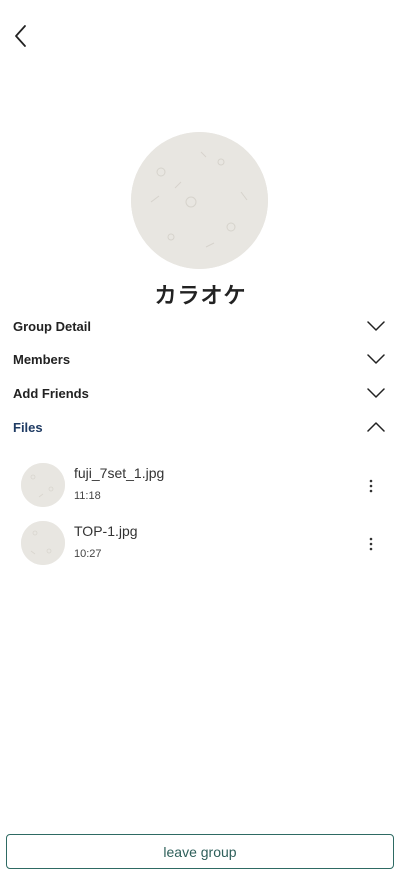 The width and height of the screenshot is (401, 873). I want to click on section-label: Members, so click(42, 359).